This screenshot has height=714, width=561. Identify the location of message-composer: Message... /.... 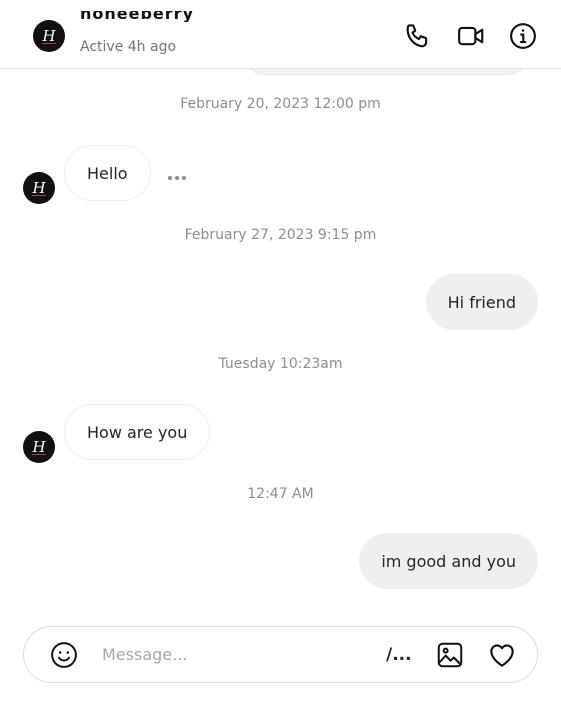
(280, 654).